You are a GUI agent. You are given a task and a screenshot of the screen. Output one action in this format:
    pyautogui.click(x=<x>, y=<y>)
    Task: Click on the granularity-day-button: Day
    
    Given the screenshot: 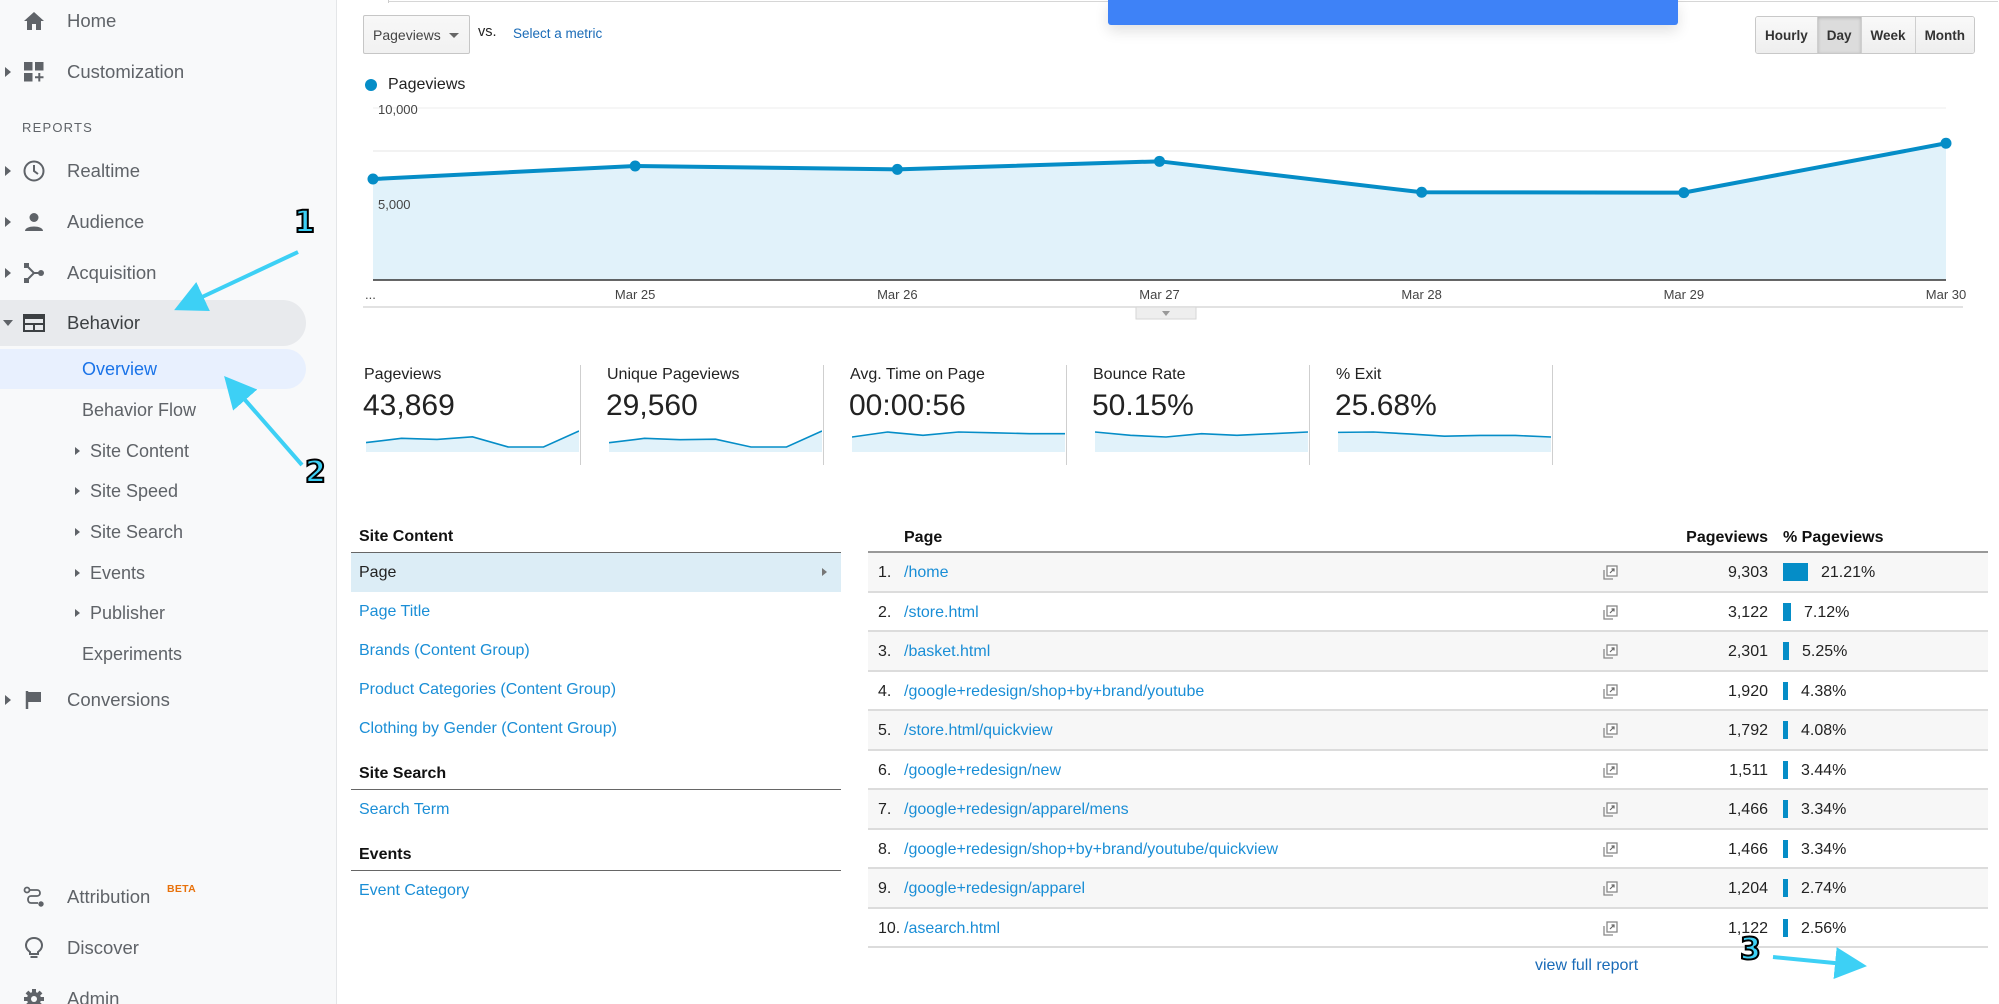 What is the action you would take?
    pyautogui.click(x=1838, y=35)
    